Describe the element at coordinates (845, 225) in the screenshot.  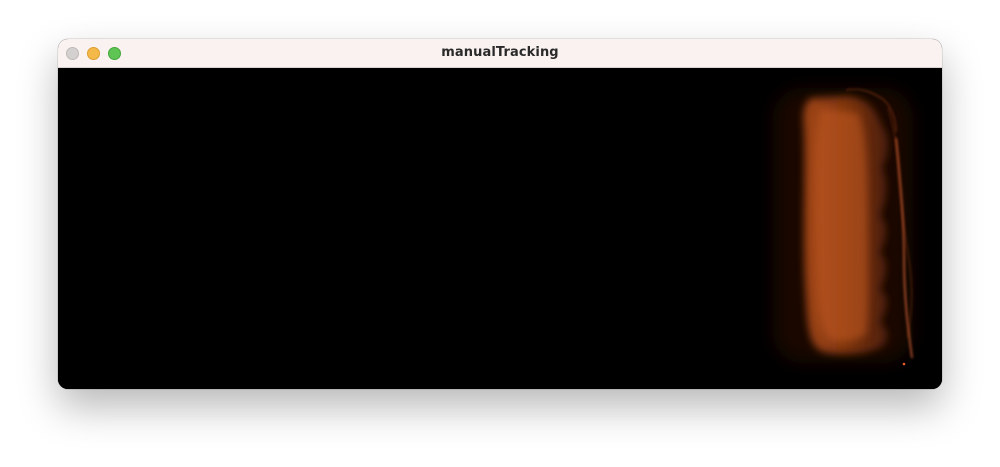
I see `glowing-object` at that location.